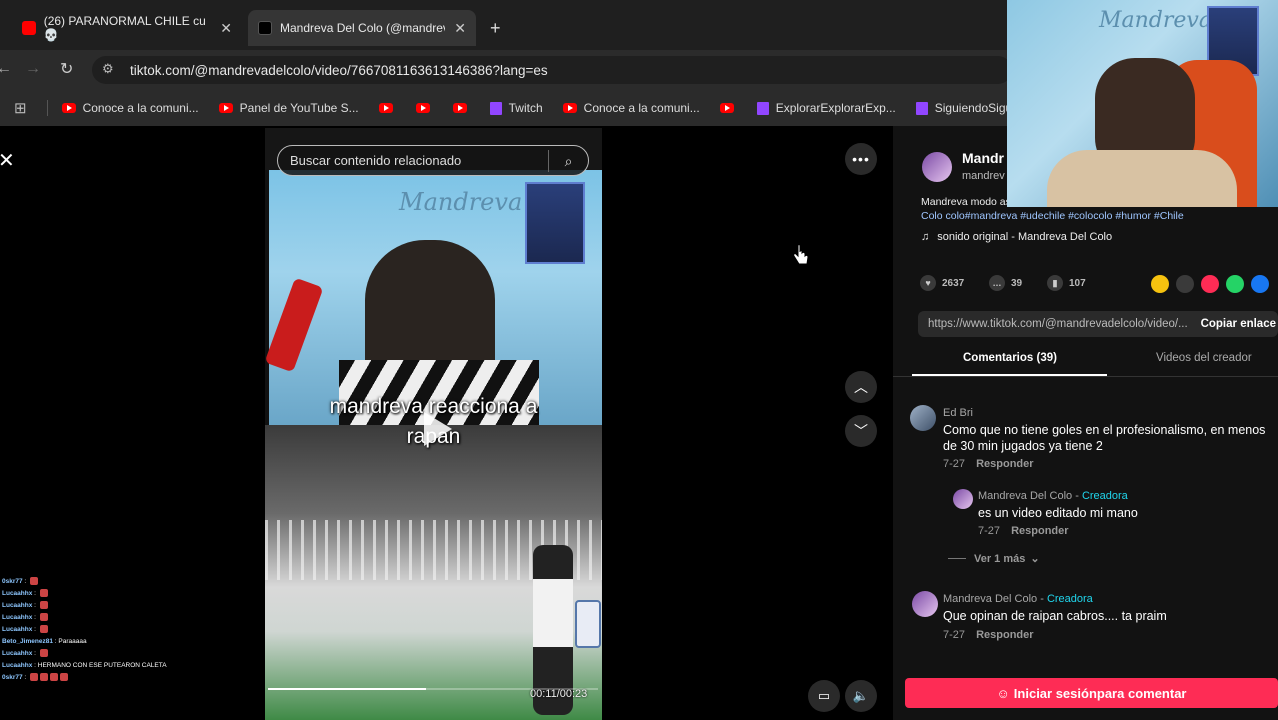 This screenshot has height=720, width=1278. Describe the element at coordinates (121, 678) in the screenshot. I see `chat-message: 0skr77 :` at that location.